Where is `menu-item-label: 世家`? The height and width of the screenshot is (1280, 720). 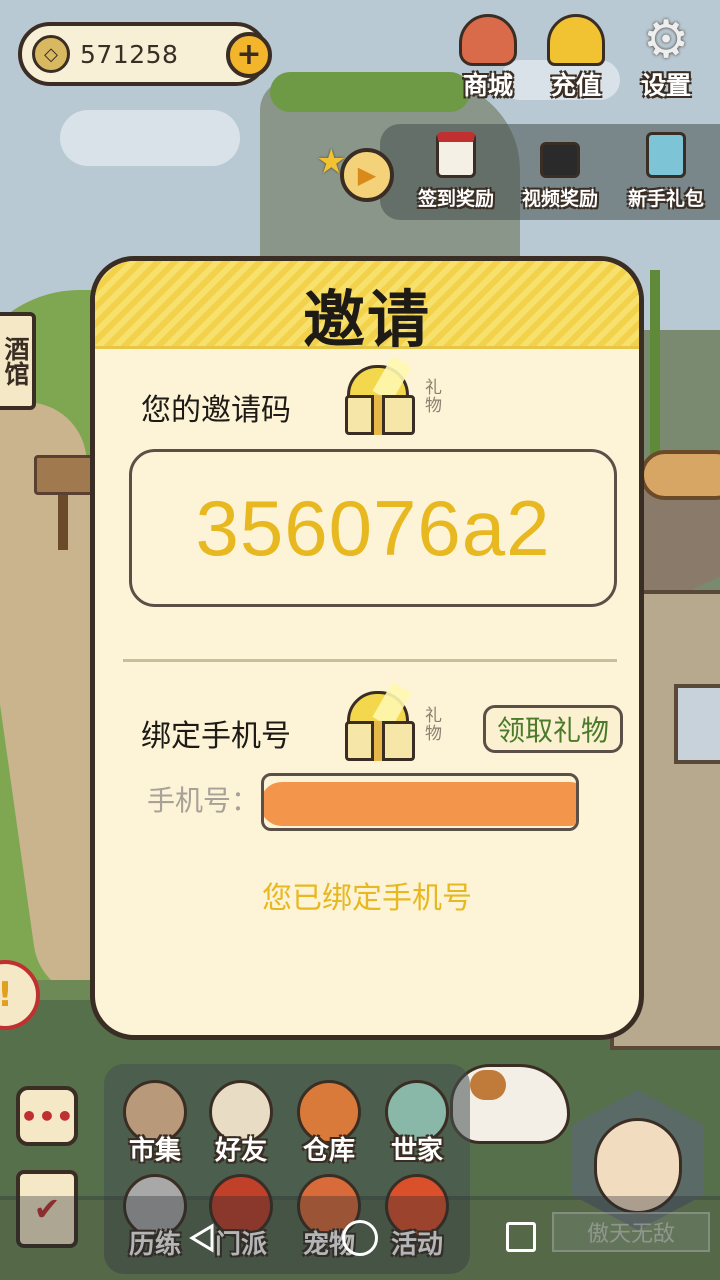 menu-item-label: 世家 is located at coordinates (416, 1151).